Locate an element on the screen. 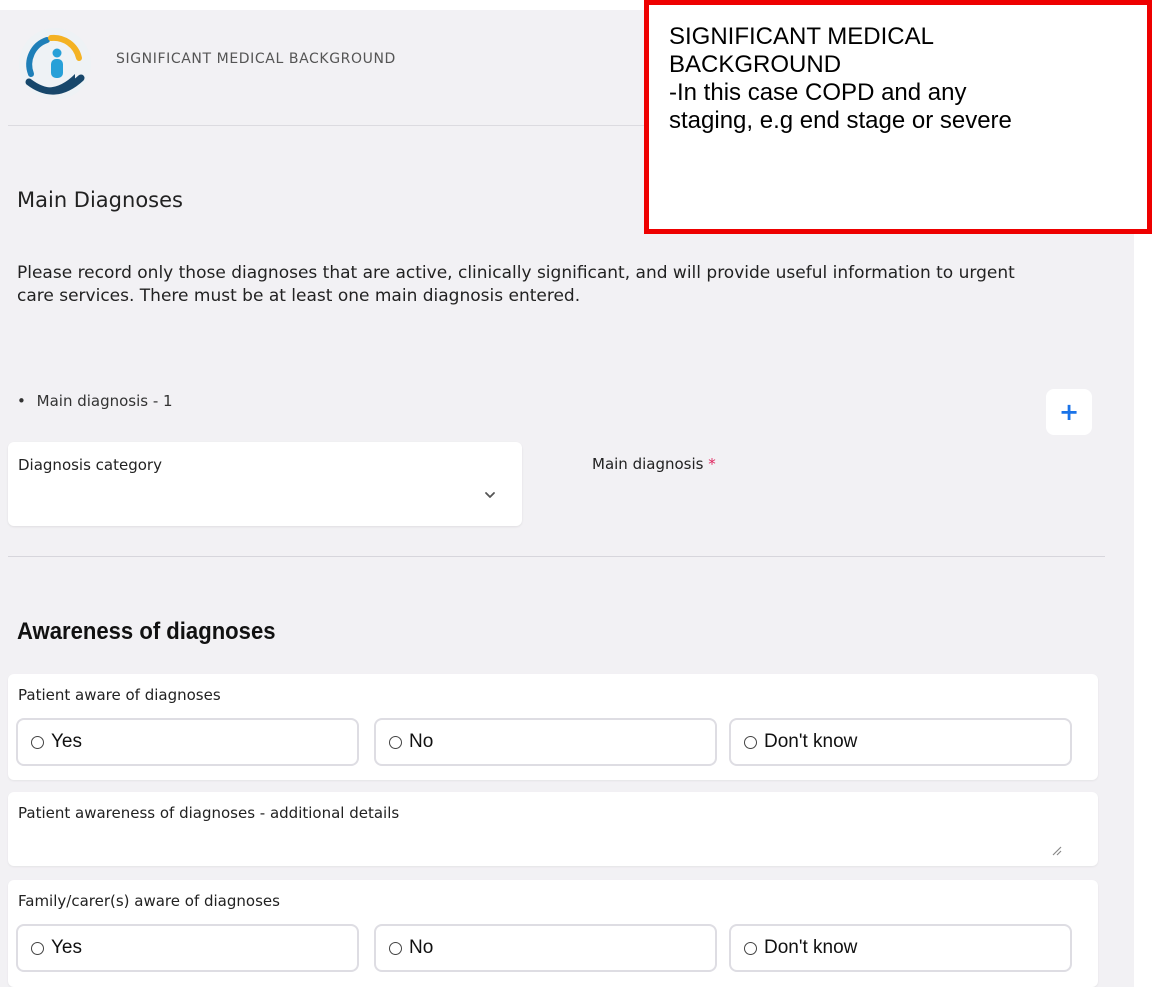  required-marker: * is located at coordinates (712, 464).